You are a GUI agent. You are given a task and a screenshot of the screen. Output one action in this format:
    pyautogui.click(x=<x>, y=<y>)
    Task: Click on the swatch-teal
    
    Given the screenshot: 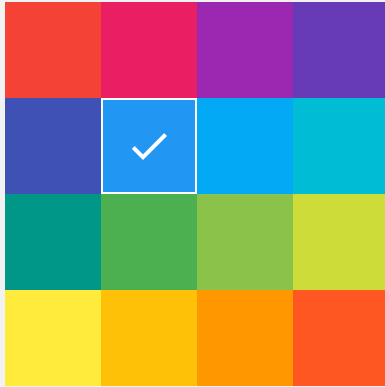 What is the action you would take?
    pyautogui.click(x=53, y=242)
    